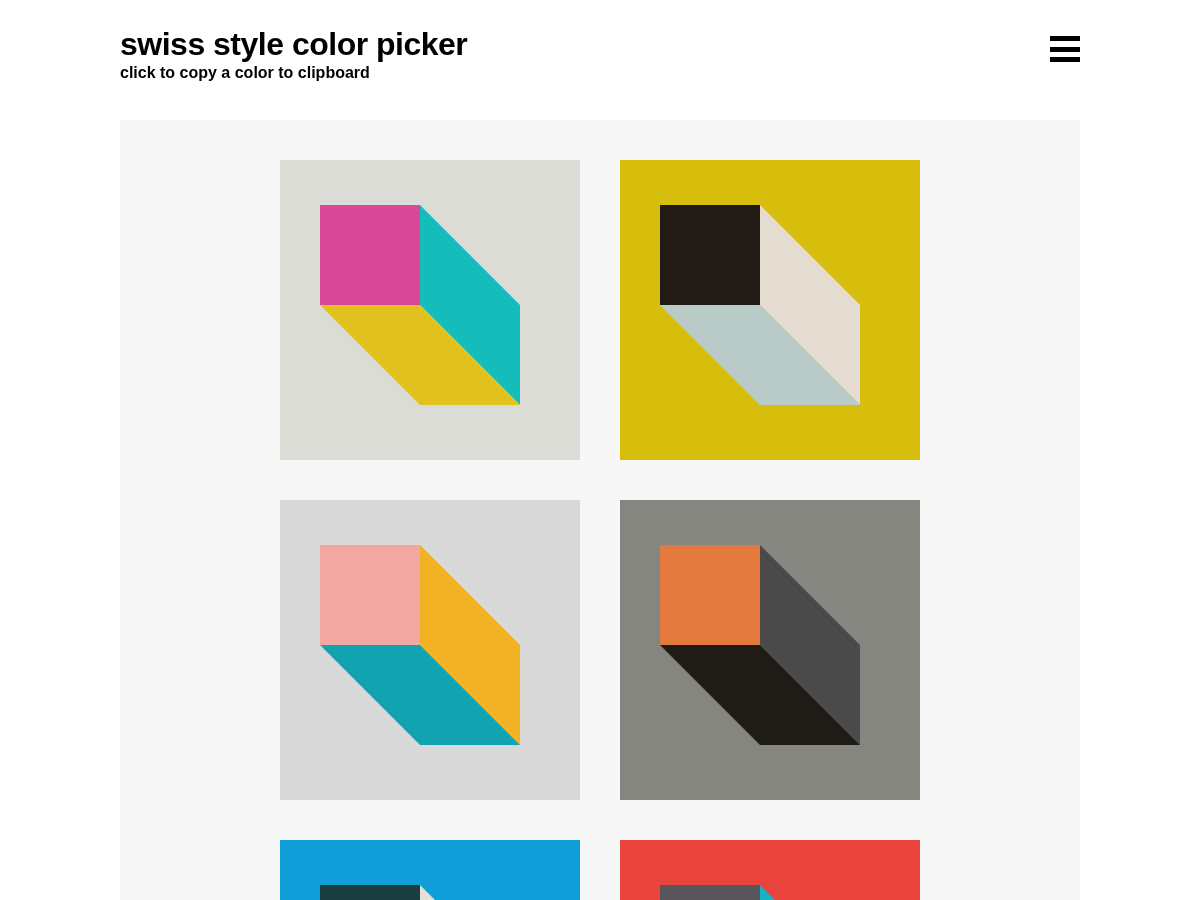 This screenshot has height=900, width=1200. What do you see at coordinates (1065, 49) in the screenshot?
I see `menu-icon` at bounding box center [1065, 49].